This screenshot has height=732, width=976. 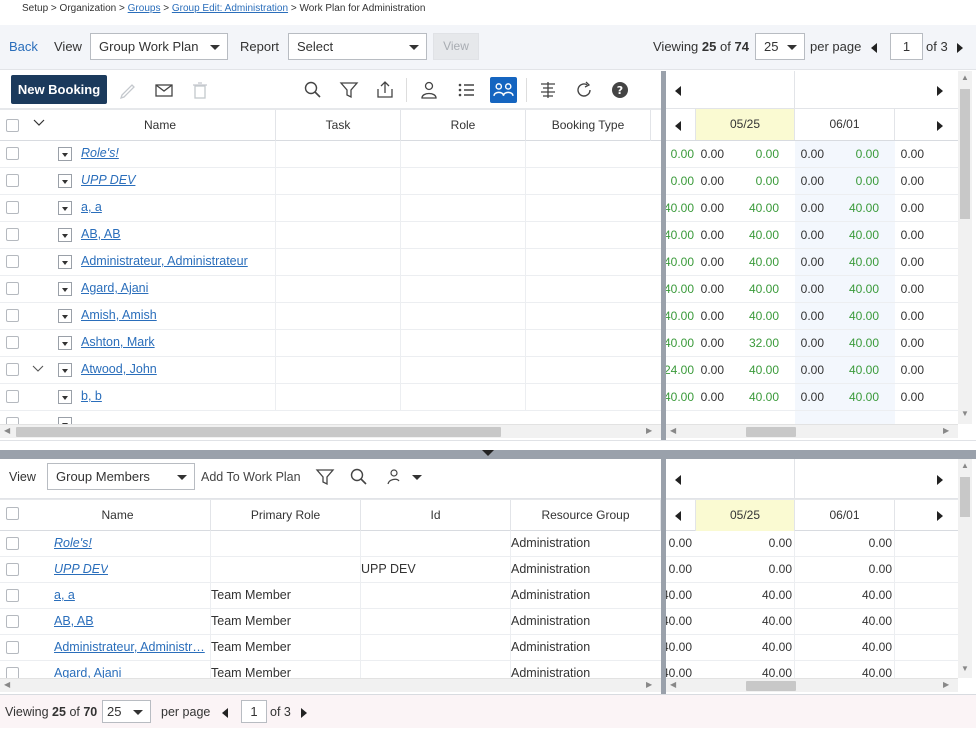 I want to click on view-button: View, so click(x=456, y=46).